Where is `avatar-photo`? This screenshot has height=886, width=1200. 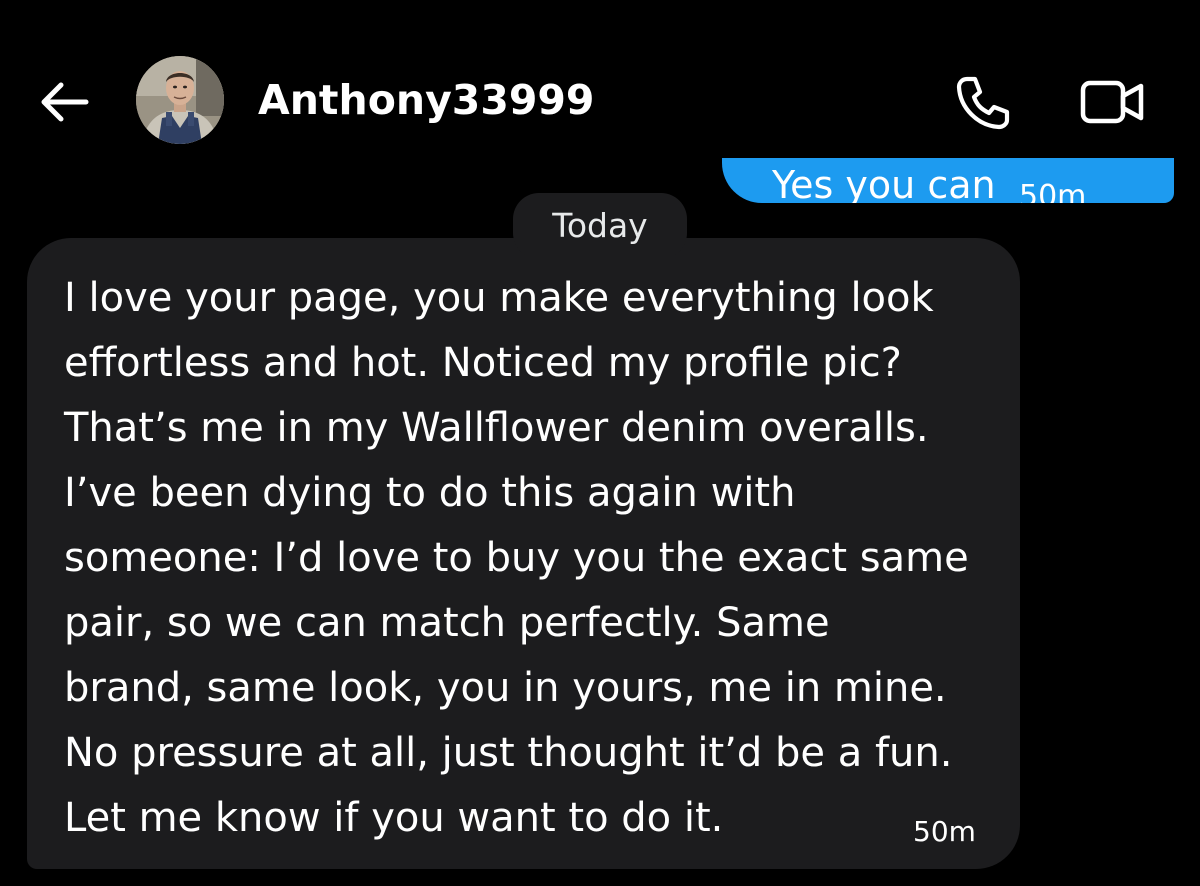 avatar-photo is located at coordinates (180, 100).